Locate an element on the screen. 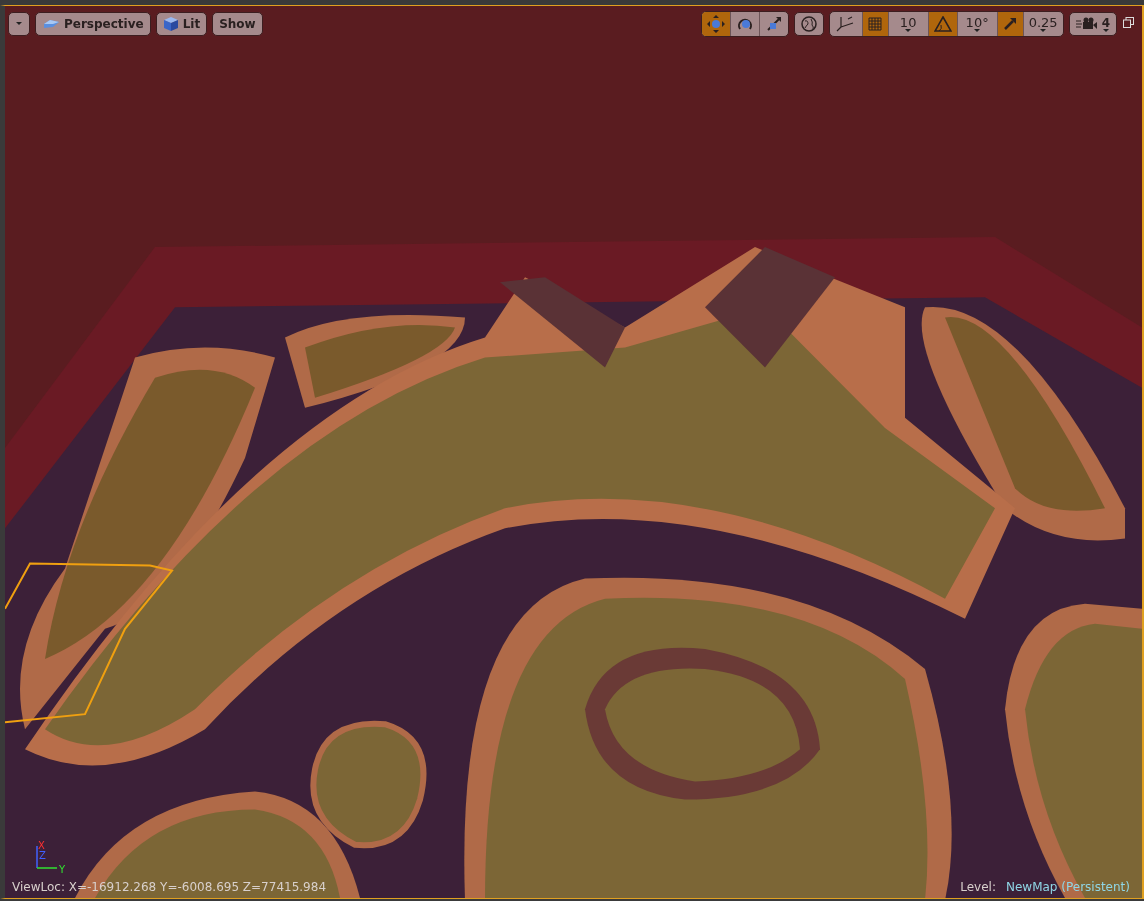 This screenshot has height=901, width=1144. maximize-icon is located at coordinates (1128, 22).